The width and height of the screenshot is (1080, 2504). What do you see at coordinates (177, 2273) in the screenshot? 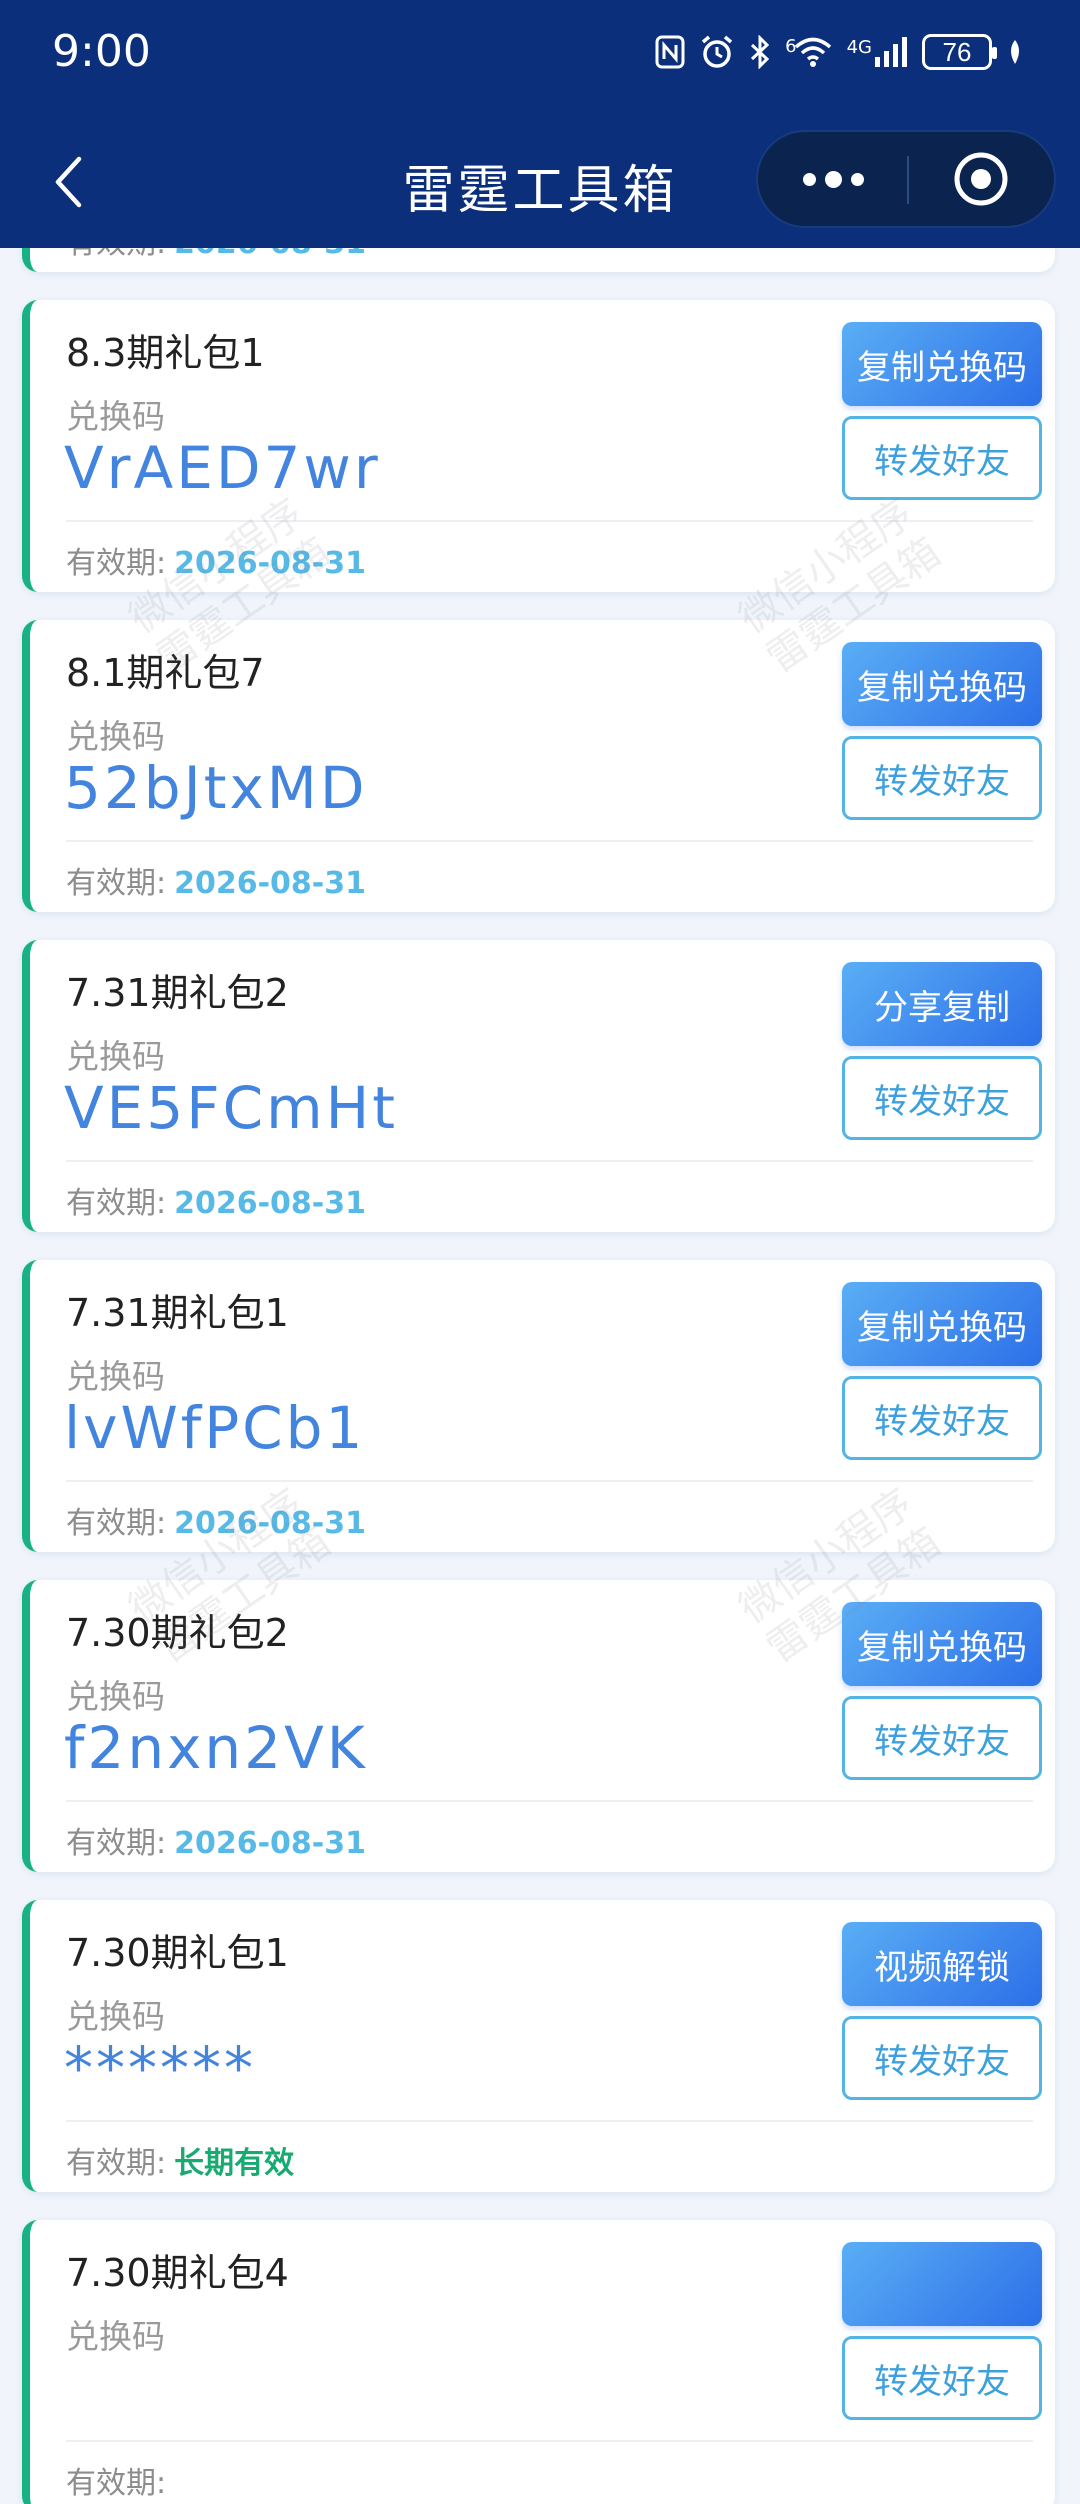
I see `gift-title: 7.30期礼包4` at bounding box center [177, 2273].